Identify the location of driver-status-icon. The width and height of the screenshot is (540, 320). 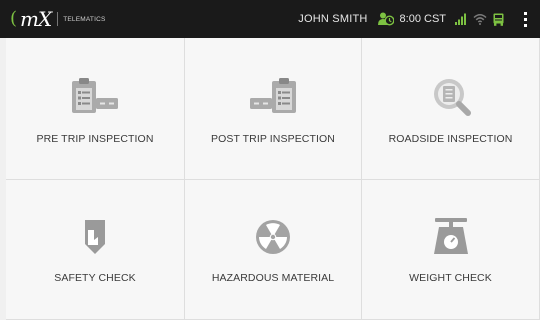
(385, 19).